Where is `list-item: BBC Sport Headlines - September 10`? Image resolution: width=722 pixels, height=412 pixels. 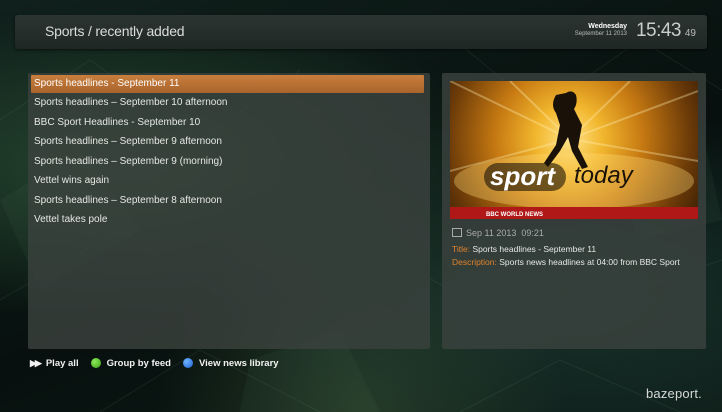 list-item: BBC Sport Headlines - September 10 is located at coordinates (227, 123).